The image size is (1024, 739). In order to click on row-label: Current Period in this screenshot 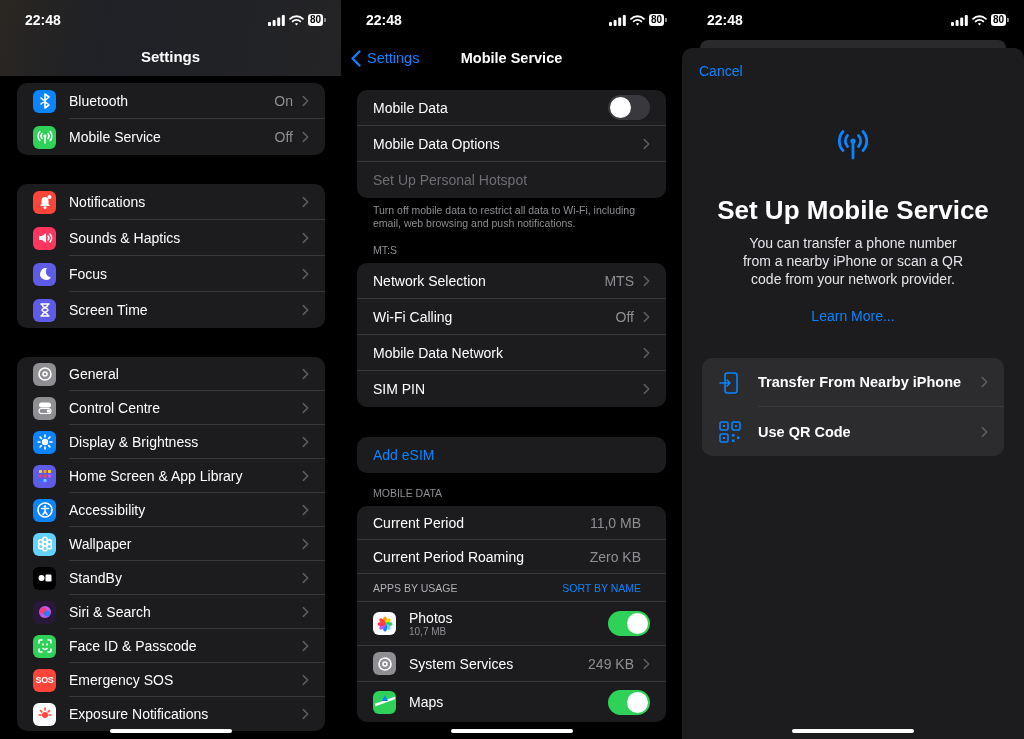, I will do `click(419, 522)`.